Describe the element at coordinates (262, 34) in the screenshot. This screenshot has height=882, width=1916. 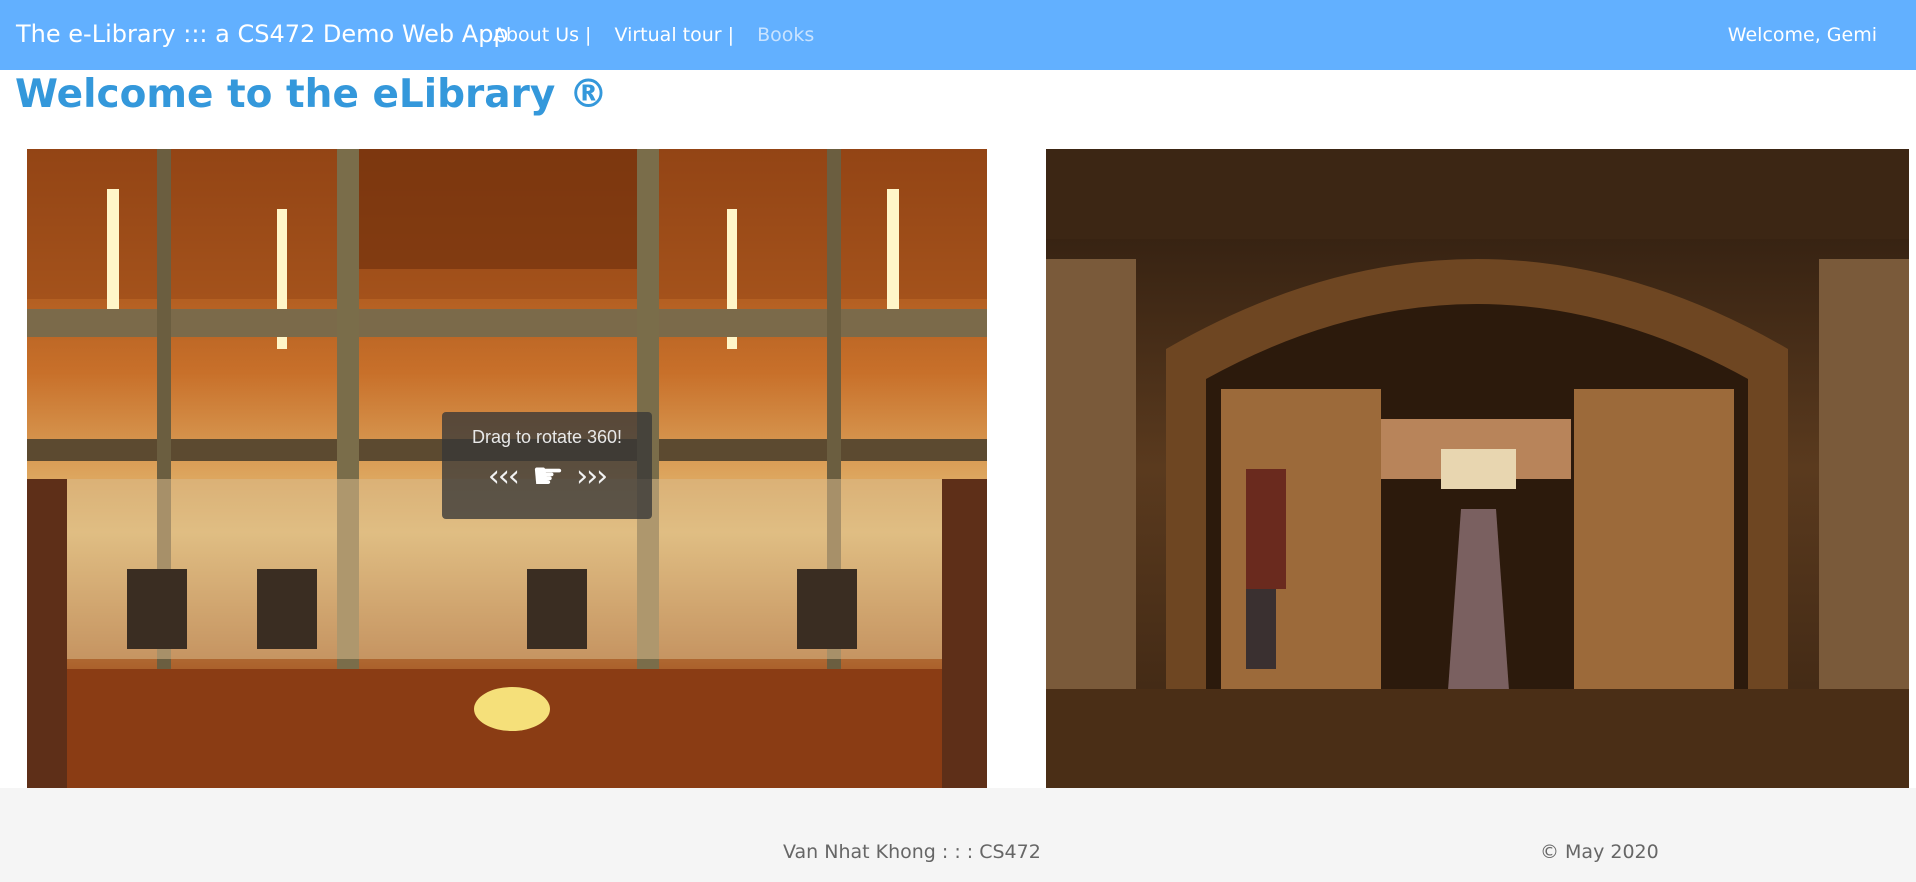
I see `brand-link: The e-Library ::: a CS472 Demo Web App` at that location.